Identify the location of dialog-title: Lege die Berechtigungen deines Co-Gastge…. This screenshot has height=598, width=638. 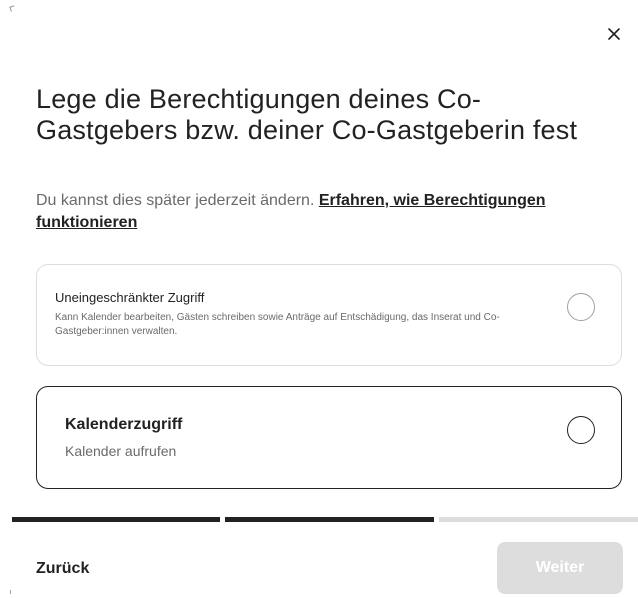
(307, 114).